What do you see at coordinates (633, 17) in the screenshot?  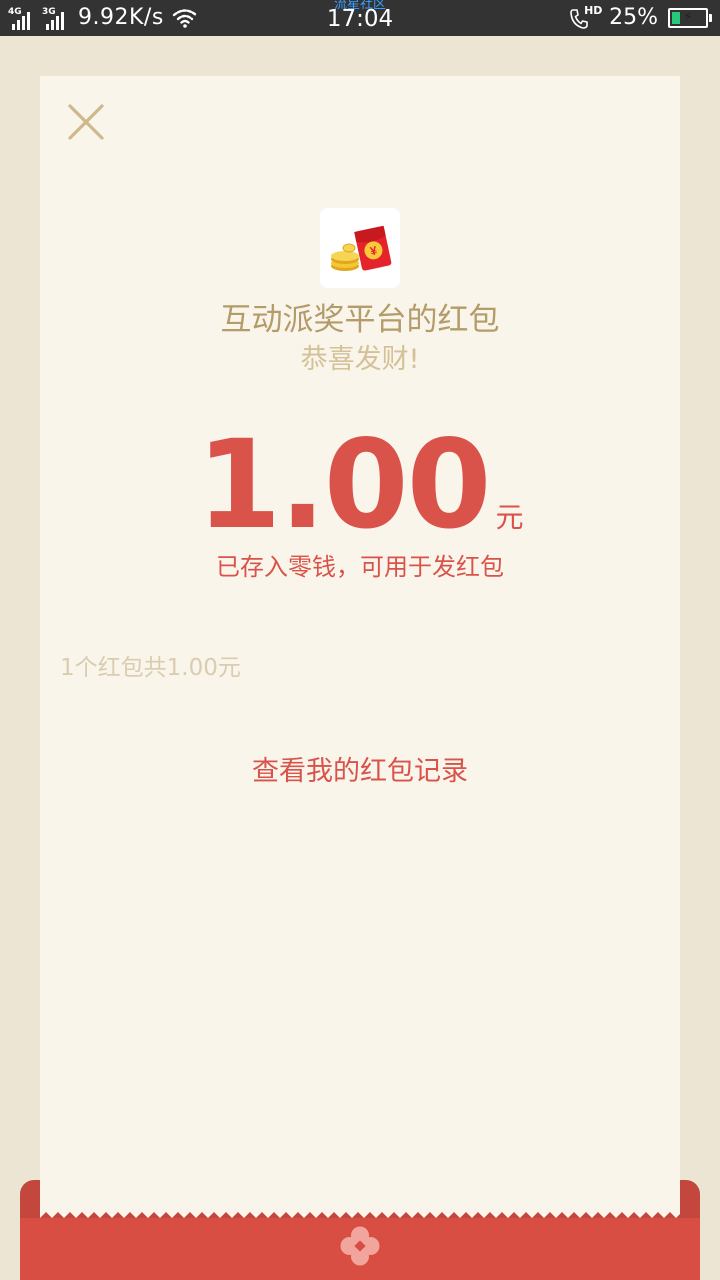 I see `battery-percent: 25%` at bounding box center [633, 17].